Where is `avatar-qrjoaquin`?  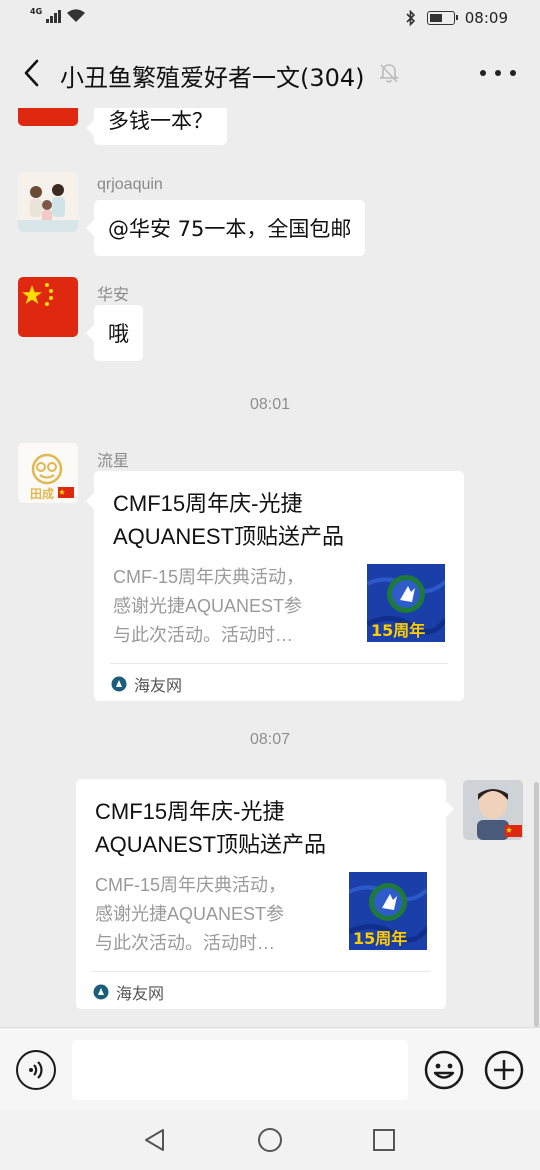
avatar-qrjoaquin is located at coordinates (48, 202).